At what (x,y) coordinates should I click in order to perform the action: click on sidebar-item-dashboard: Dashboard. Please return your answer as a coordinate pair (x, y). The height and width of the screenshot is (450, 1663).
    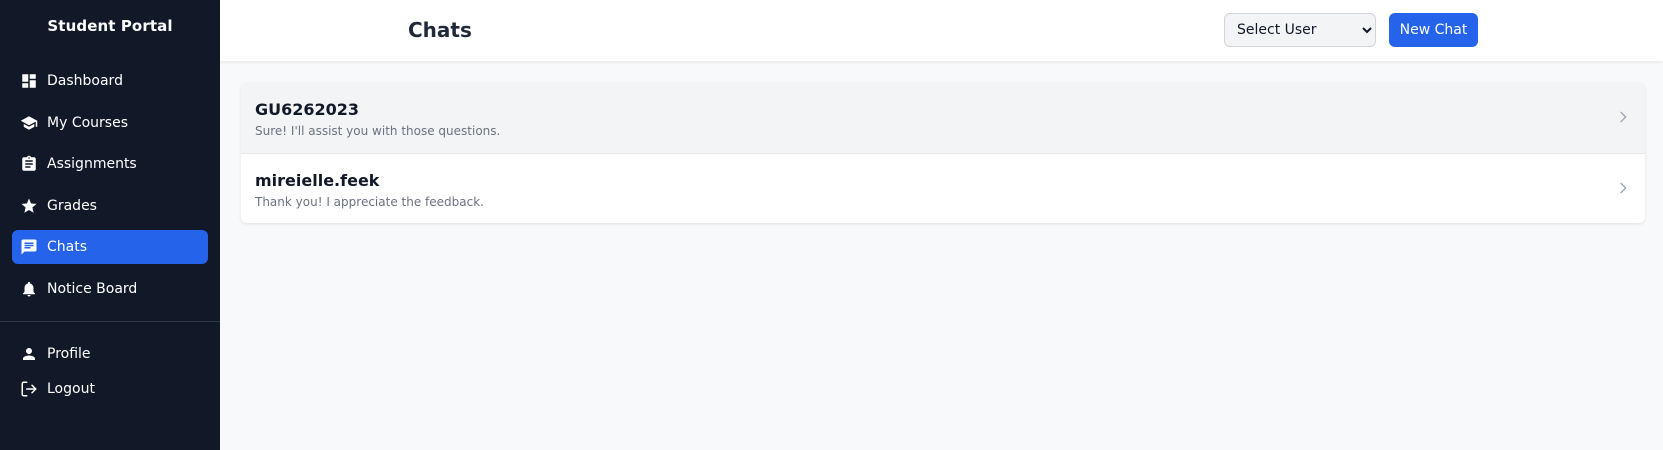
    Looking at the image, I should click on (110, 81).